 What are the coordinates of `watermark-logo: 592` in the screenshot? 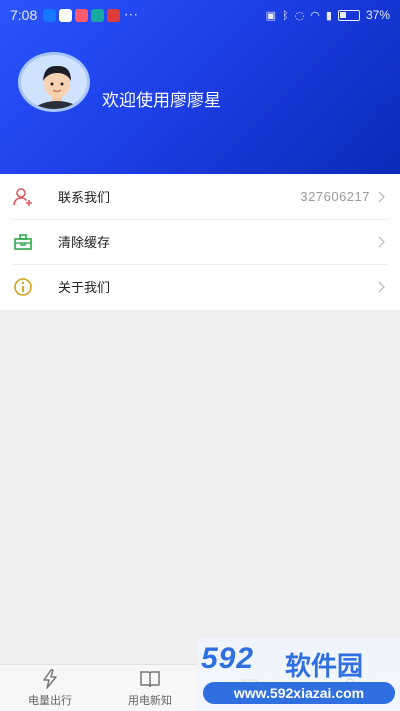 It's located at (228, 658).